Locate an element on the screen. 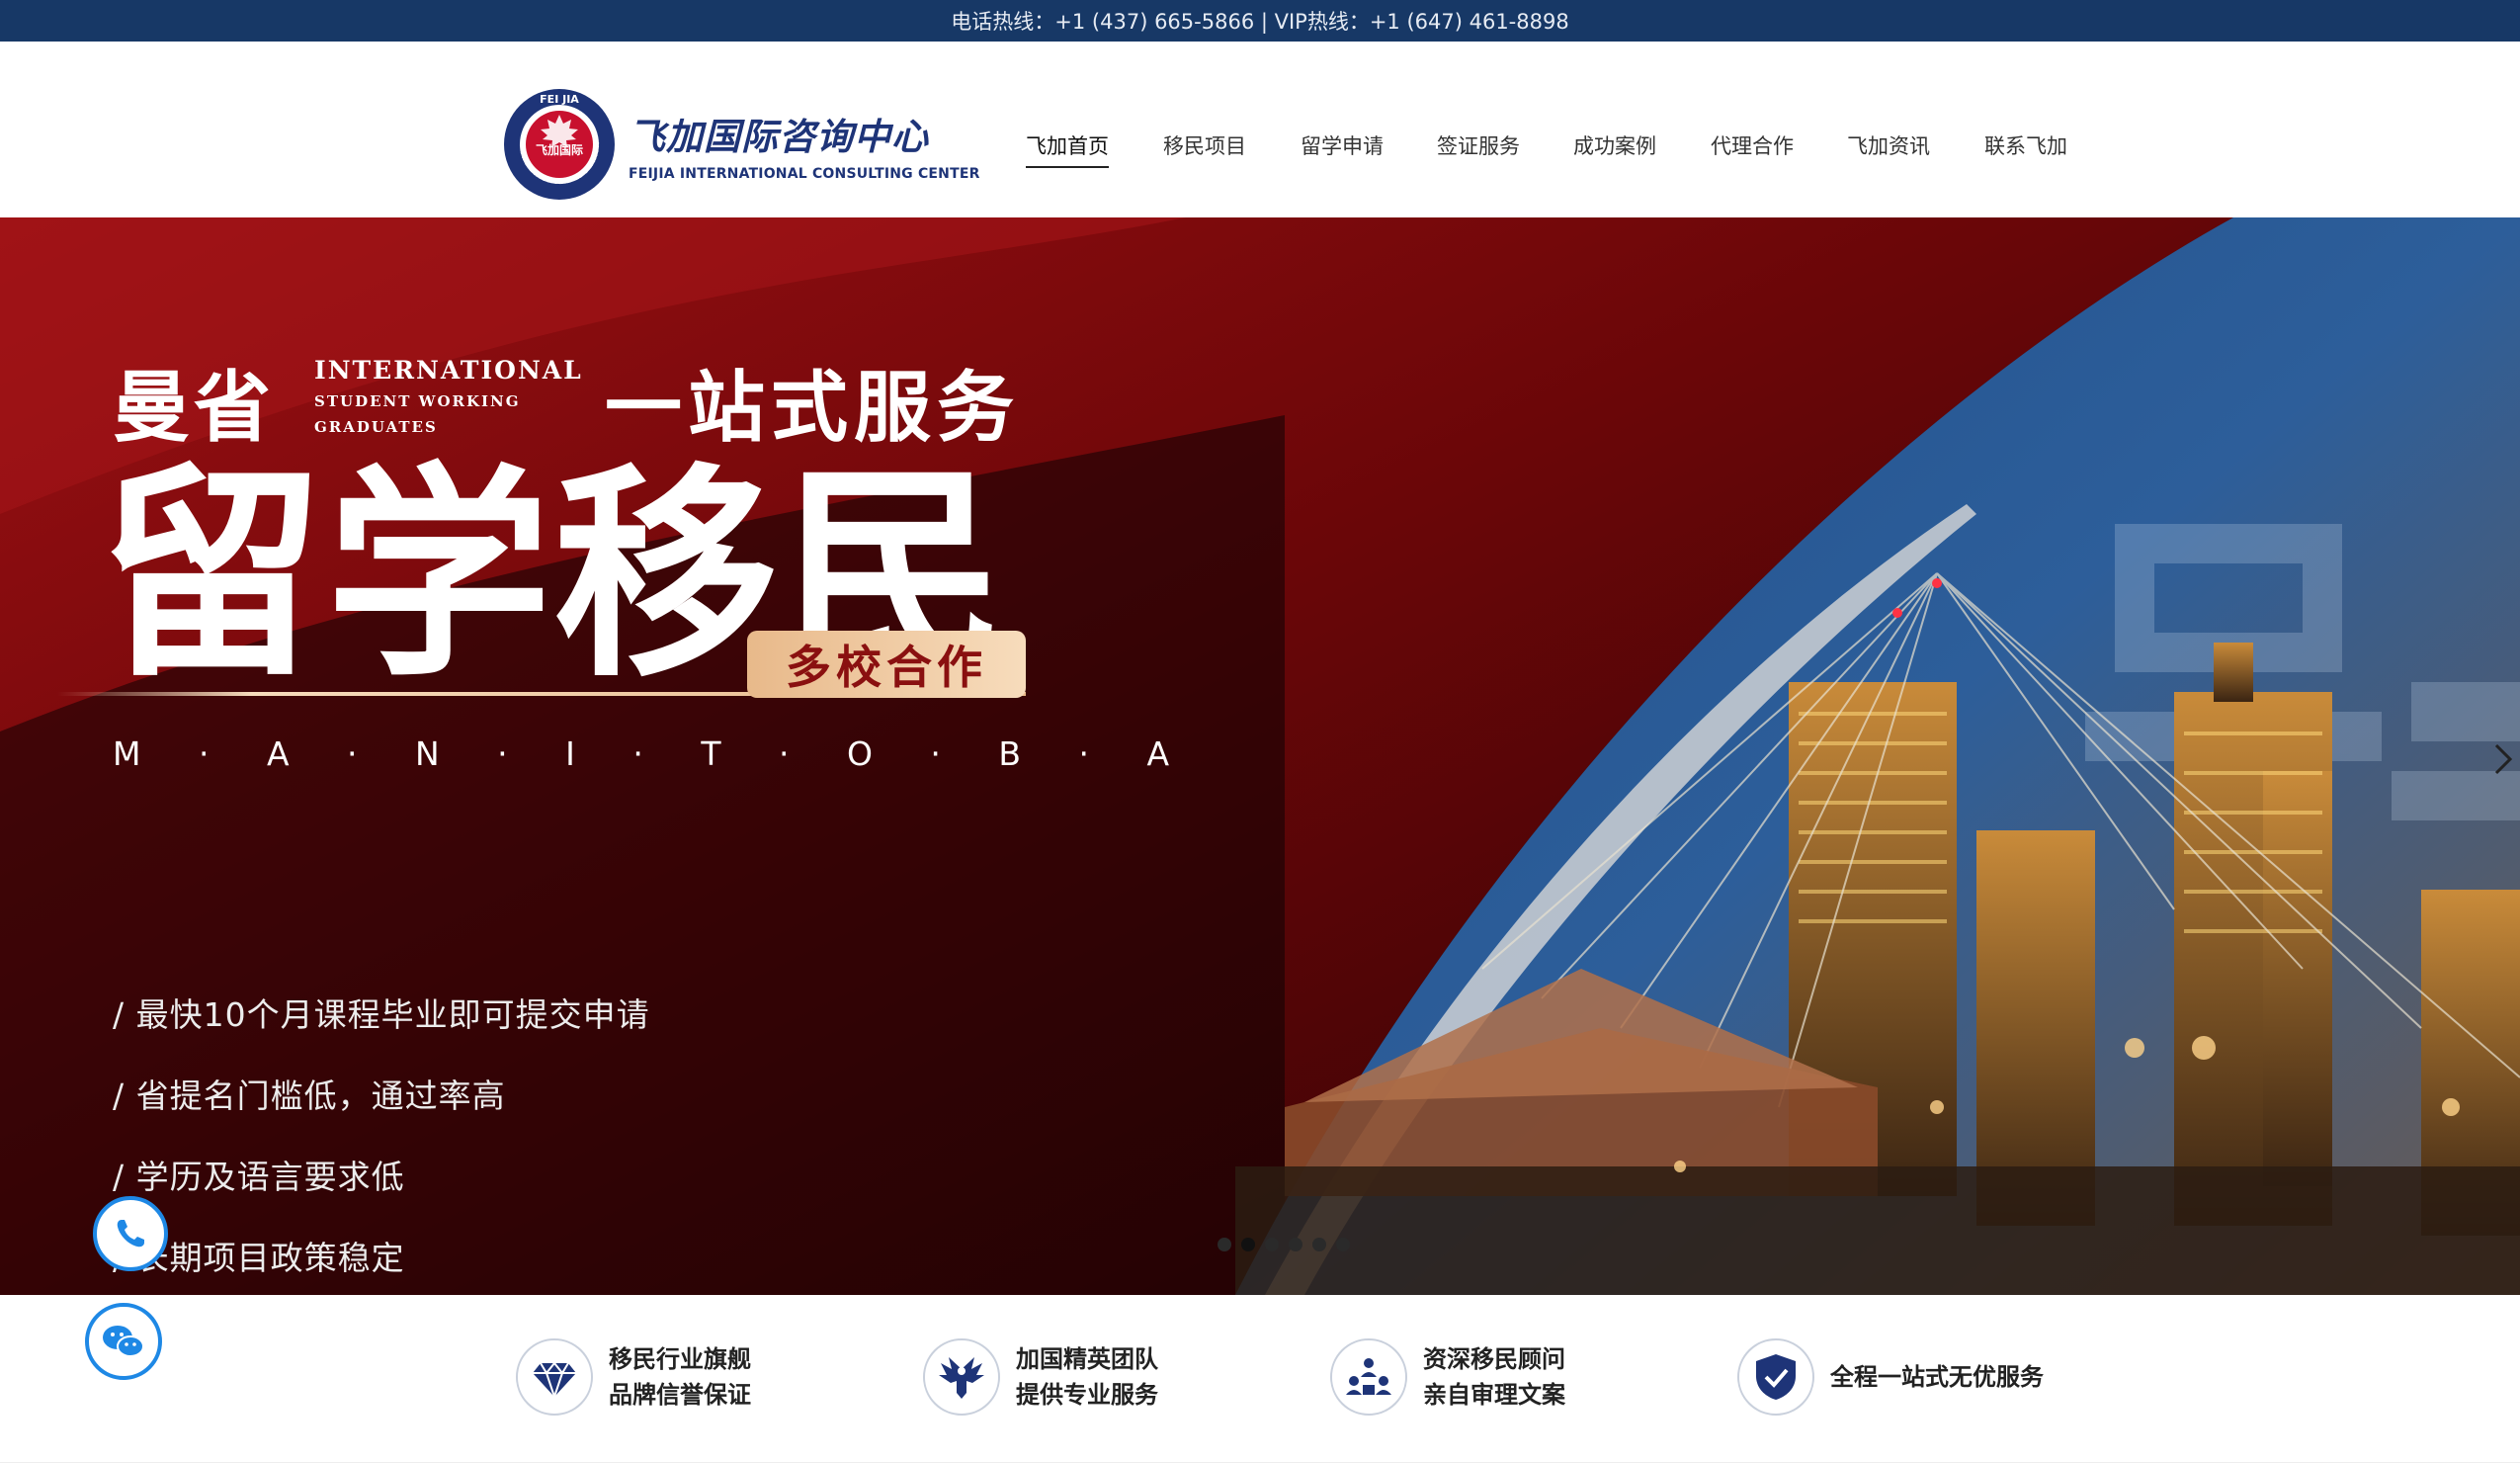  nav-item-visa: 签证服务 is located at coordinates (1478, 148).